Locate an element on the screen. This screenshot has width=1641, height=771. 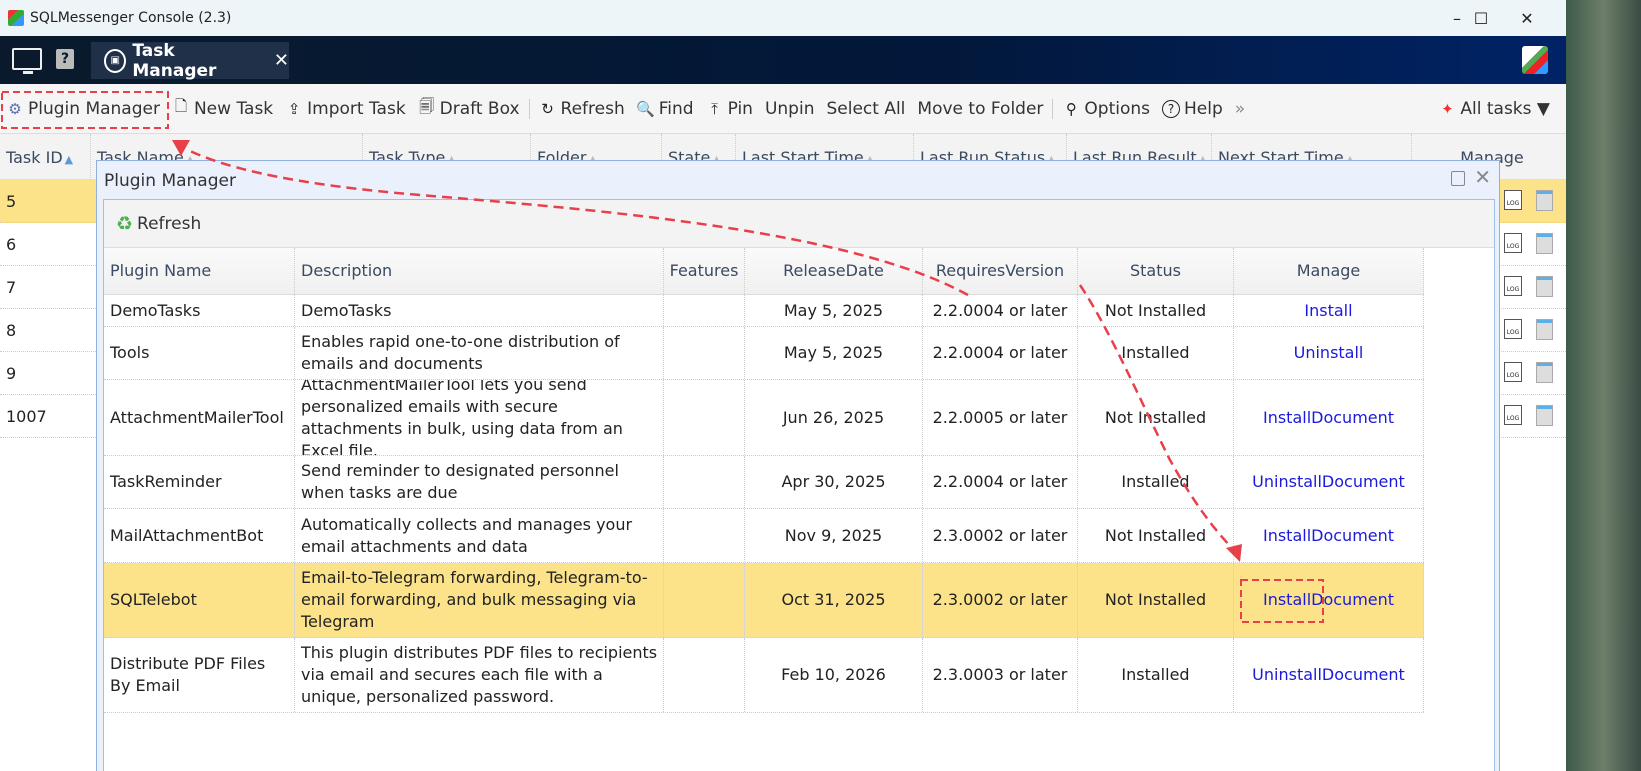
toolbar-button-help: ? Help is located at coordinates (1192, 109).